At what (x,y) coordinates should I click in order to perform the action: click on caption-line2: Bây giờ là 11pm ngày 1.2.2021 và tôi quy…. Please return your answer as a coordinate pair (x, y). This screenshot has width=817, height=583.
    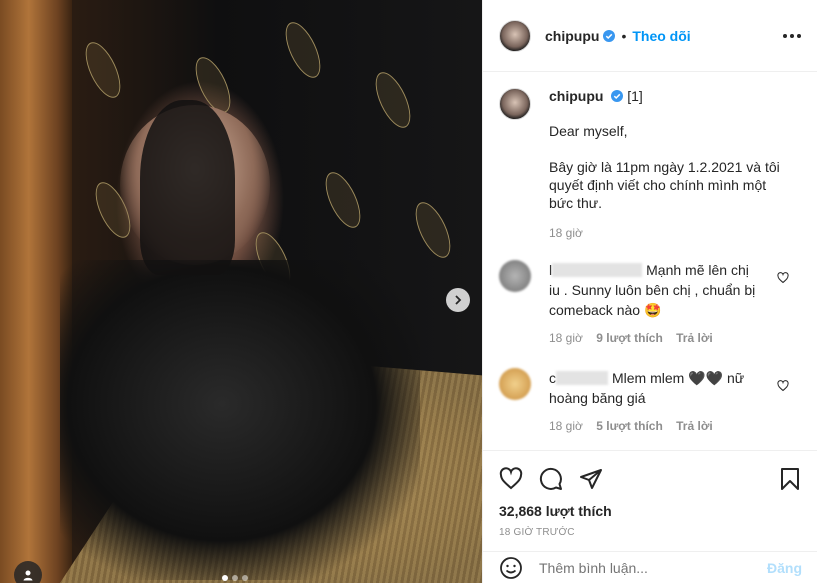
    Looking at the image, I should click on (664, 185).